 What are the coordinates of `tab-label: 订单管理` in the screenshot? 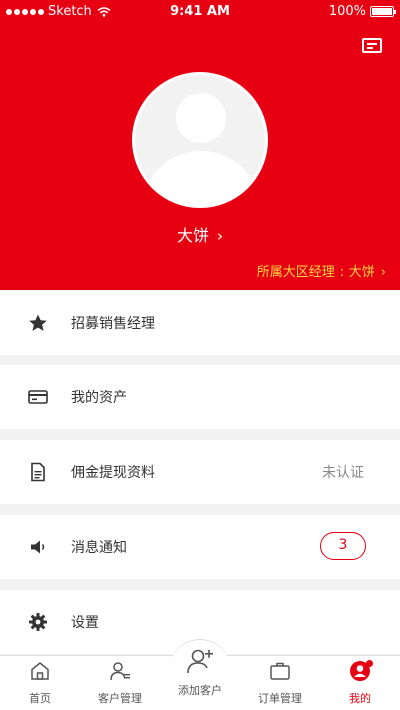 It's located at (280, 698).